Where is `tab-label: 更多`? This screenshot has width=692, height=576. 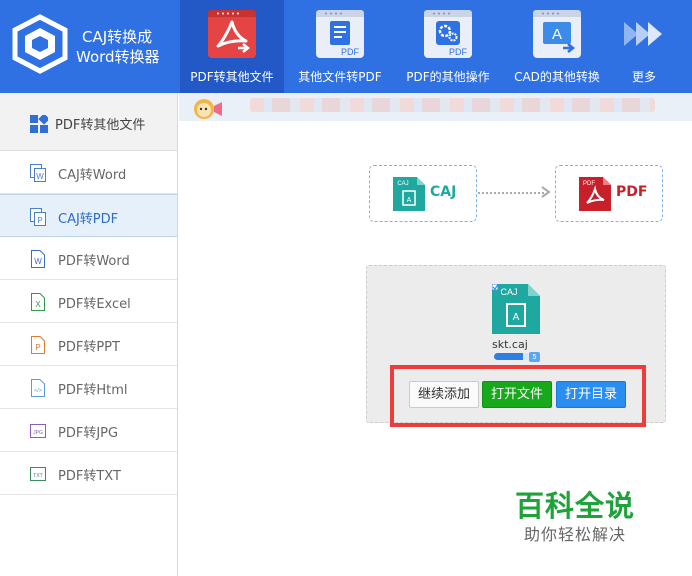 tab-label: 更多 is located at coordinates (643, 77).